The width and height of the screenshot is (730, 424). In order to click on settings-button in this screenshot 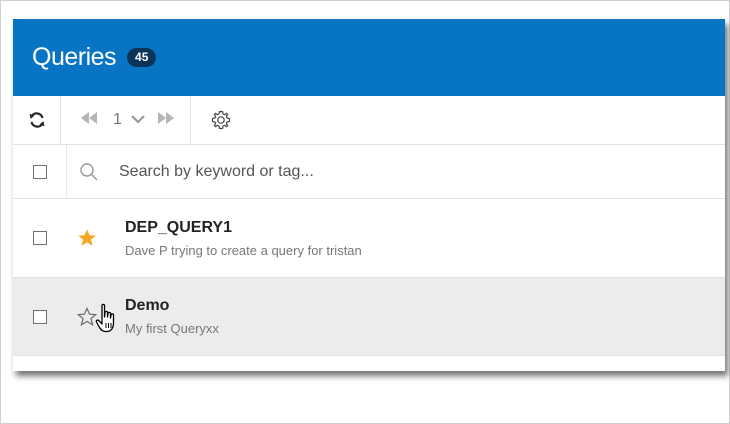, I will do `click(221, 120)`.